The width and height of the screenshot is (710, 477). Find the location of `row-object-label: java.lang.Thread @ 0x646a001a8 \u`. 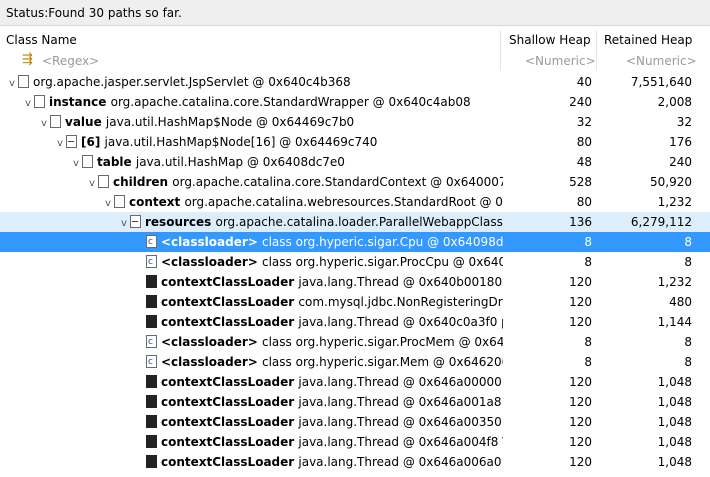

row-object-label: java.lang.Thread @ 0x646a001a8 \u is located at coordinates (400, 402).